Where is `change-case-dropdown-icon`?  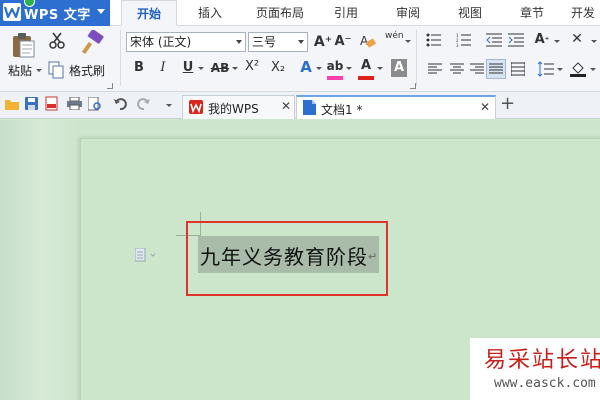
change-case-dropdown-icon is located at coordinates (557, 41).